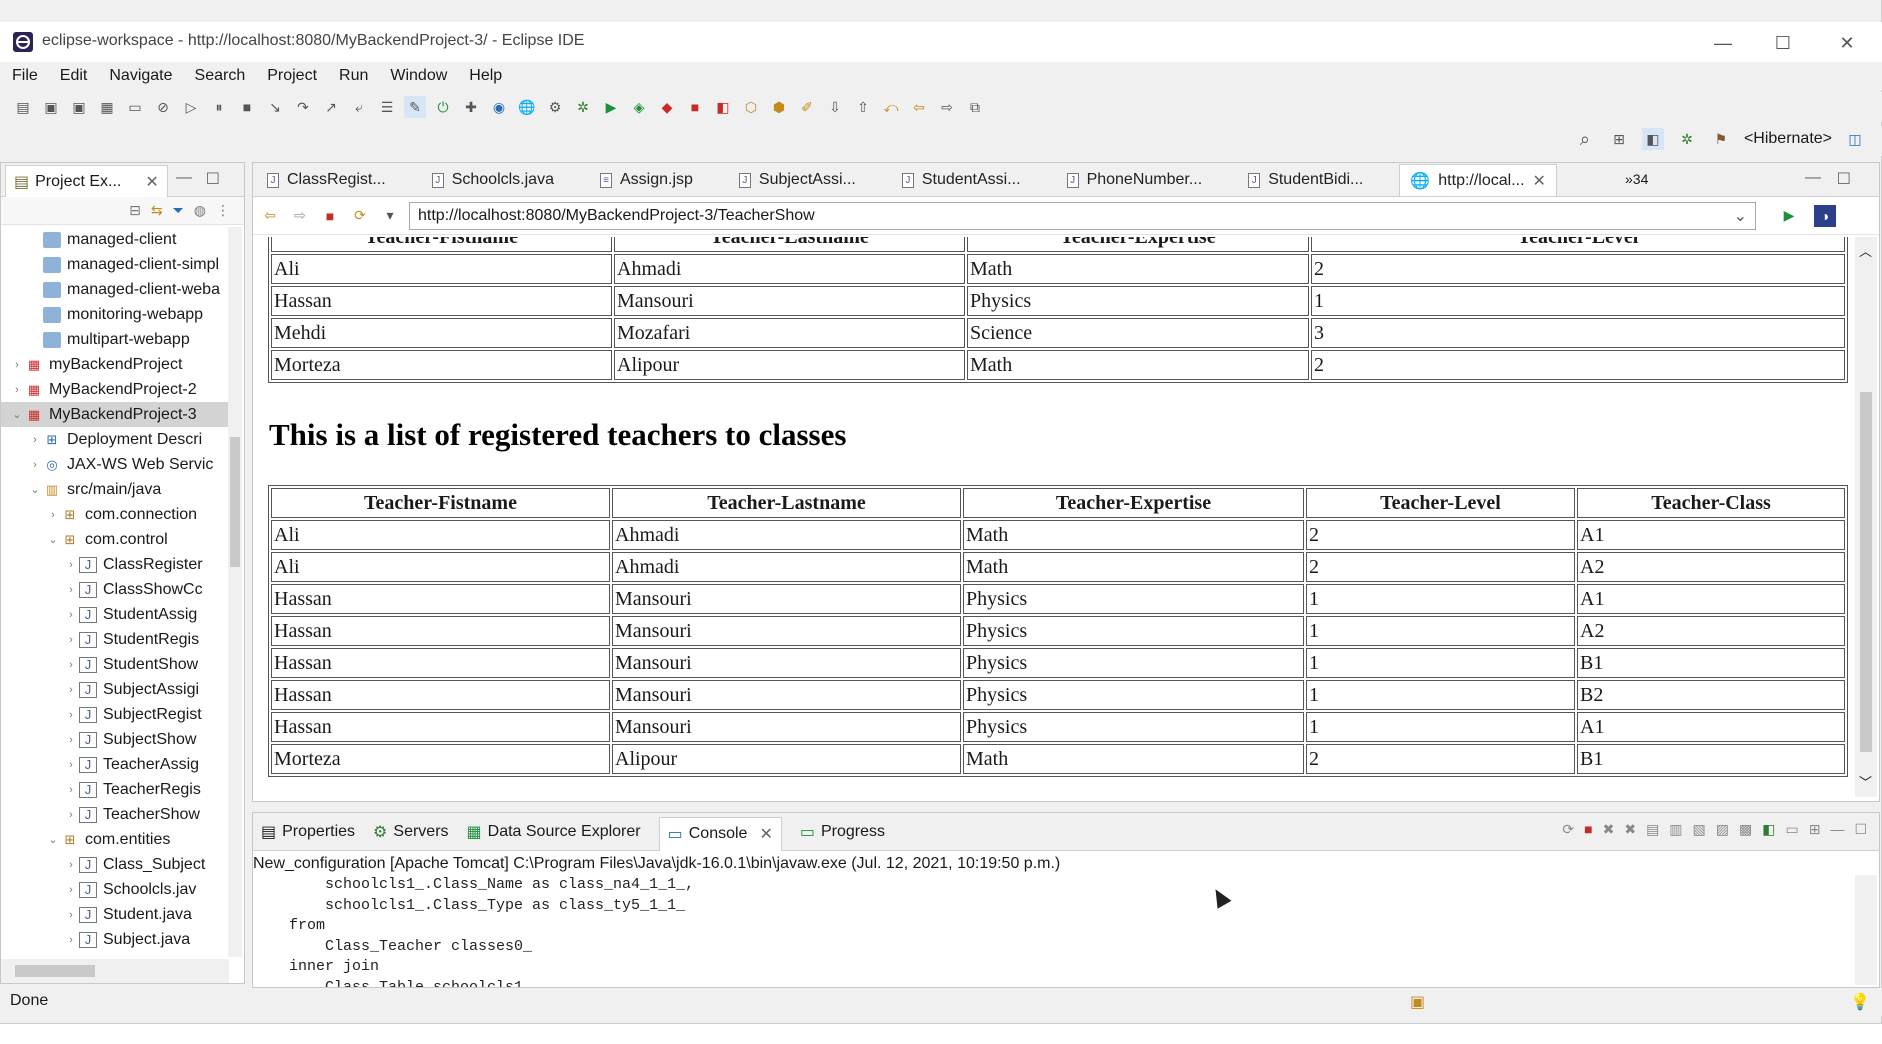  What do you see at coordinates (891, 107) in the screenshot?
I see `last-edit-icon: ⤺` at bounding box center [891, 107].